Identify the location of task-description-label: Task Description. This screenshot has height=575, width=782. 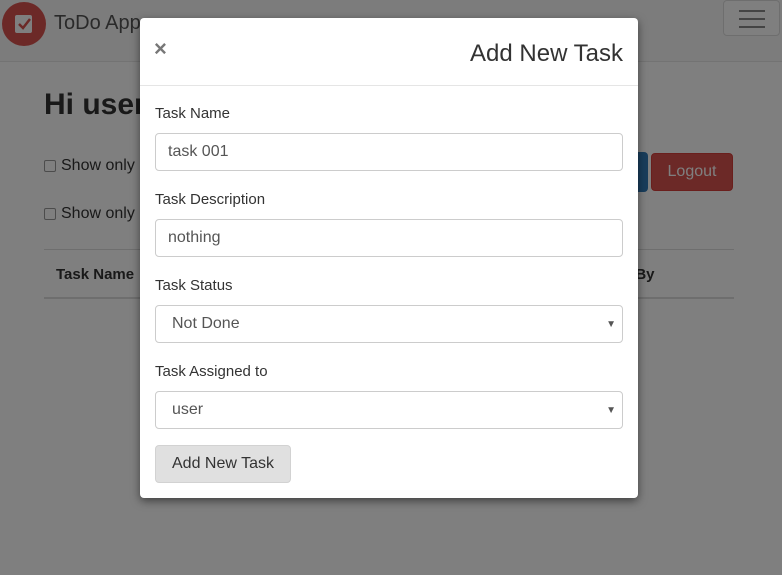
(210, 199).